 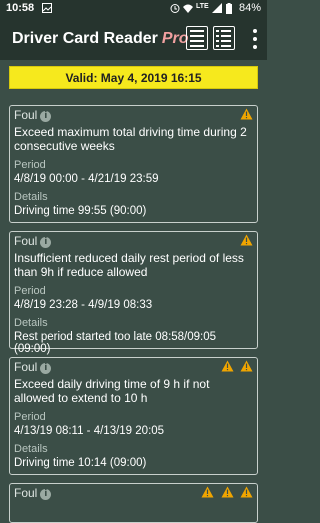 What do you see at coordinates (80, 463) in the screenshot?
I see `details-value: Driving time 10:14 (09:00)` at bounding box center [80, 463].